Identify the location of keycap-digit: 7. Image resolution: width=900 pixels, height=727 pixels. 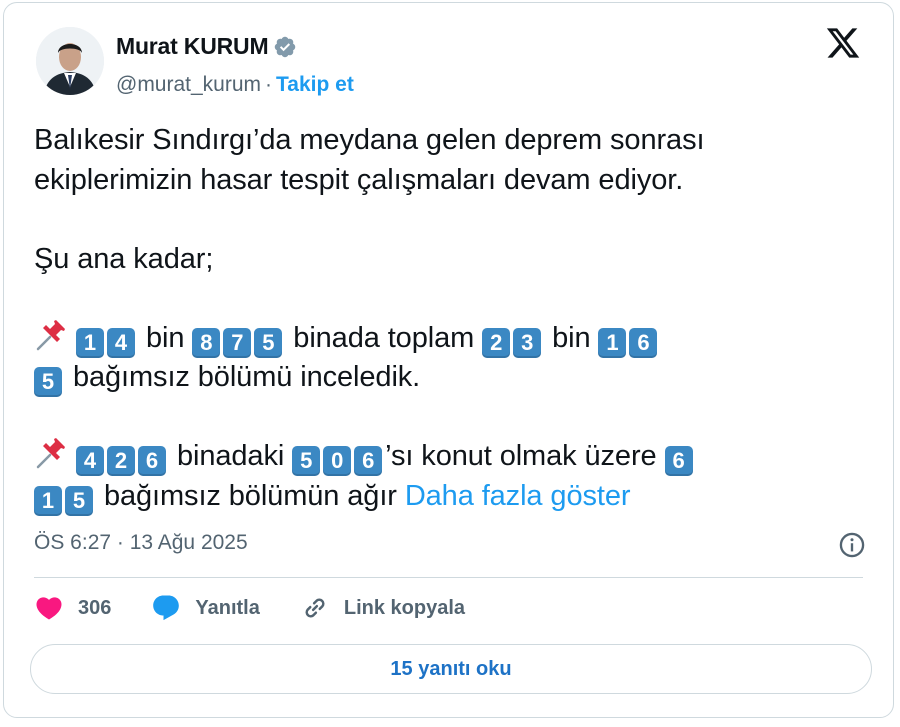
(237, 342).